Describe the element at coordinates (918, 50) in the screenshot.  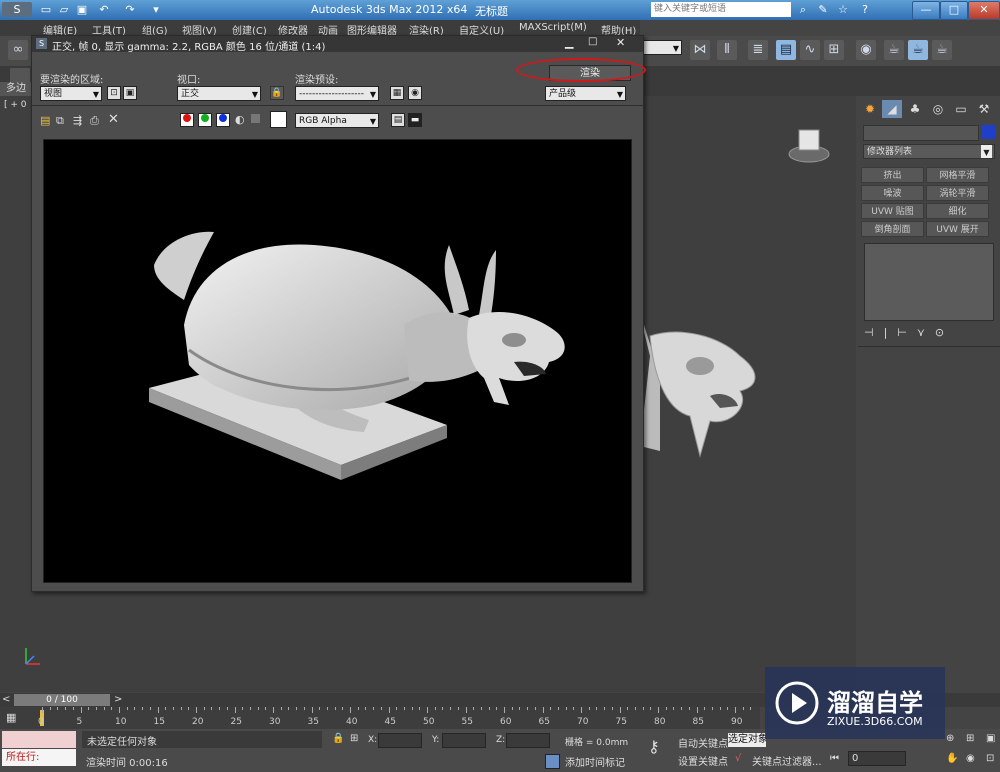
I see `rendered-frame-window-icon: ☕` at that location.